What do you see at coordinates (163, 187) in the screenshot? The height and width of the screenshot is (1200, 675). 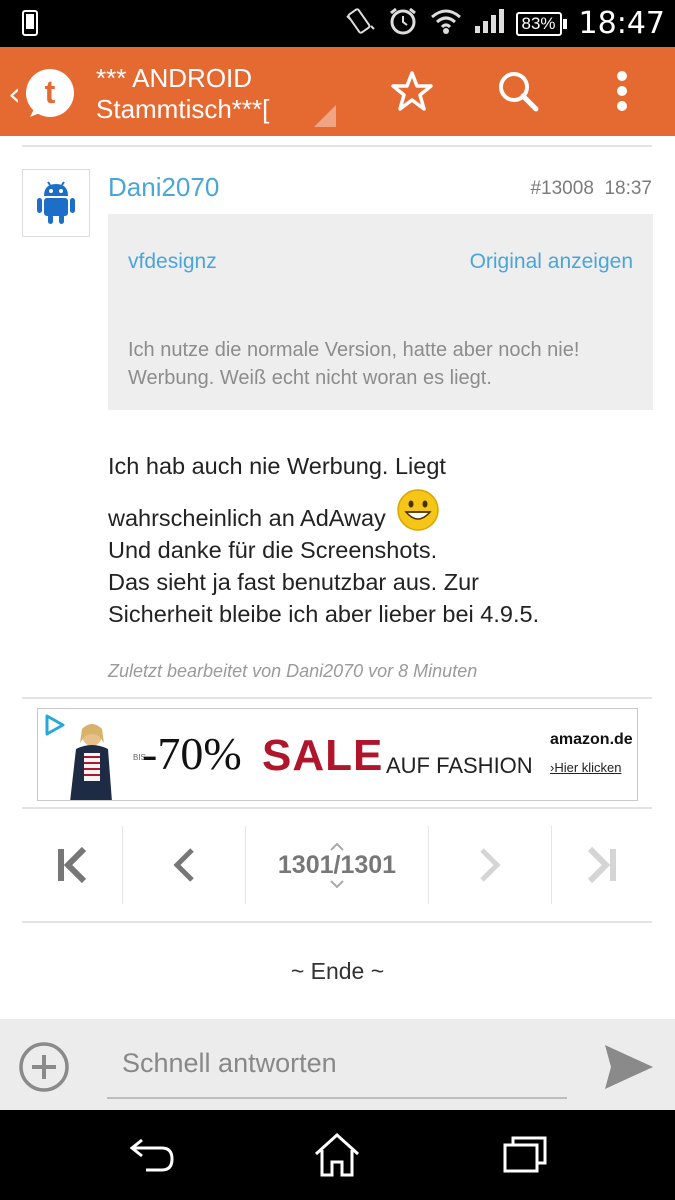 I see `post-author: Dani2070` at bounding box center [163, 187].